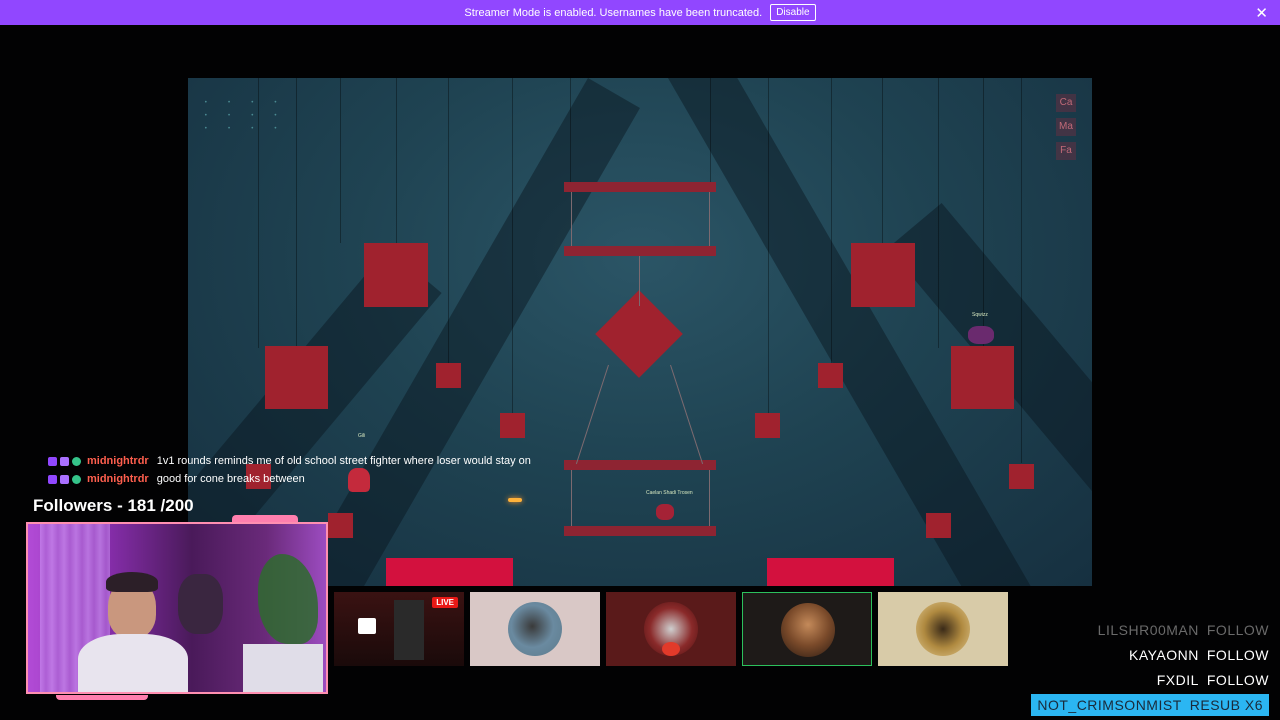 The width and height of the screenshot is (1280, 720). I want to click on hud-dots: • • • • • • • • • • • •, so click(245, 115).